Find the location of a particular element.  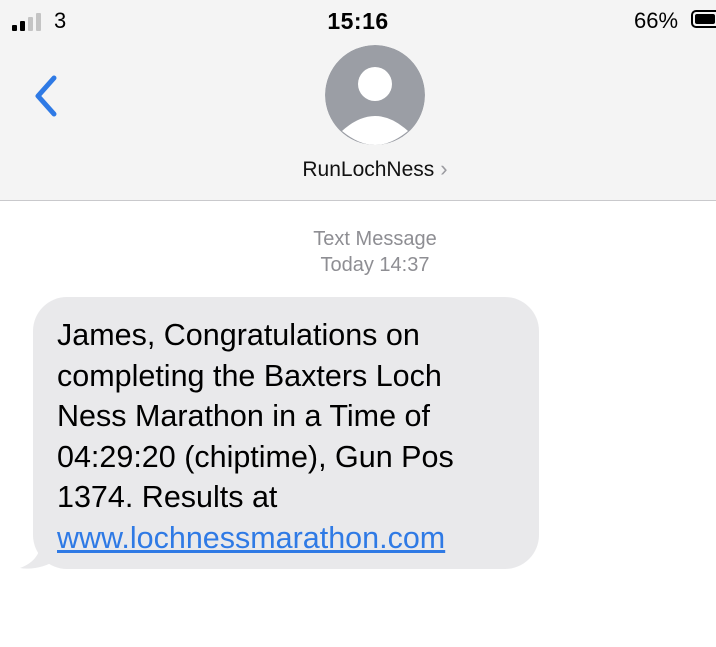

default-avatar-icon is located at coordinates (375, 95).